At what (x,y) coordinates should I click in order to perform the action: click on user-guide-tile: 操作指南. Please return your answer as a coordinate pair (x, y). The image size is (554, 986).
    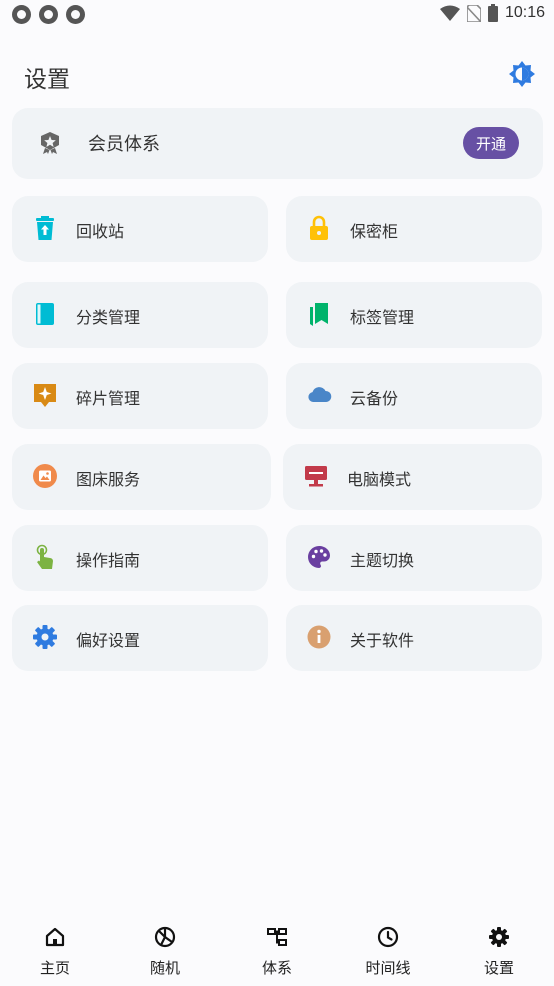
    Looking at the image, I should click on (140, 558).